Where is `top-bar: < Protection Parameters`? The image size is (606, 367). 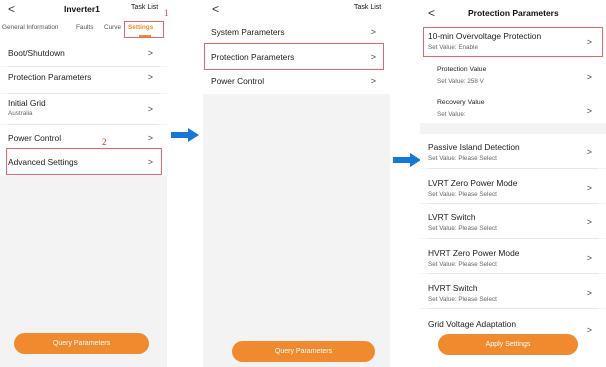 top-bar: < Protection Parameters is located at coordinates (513, 13).